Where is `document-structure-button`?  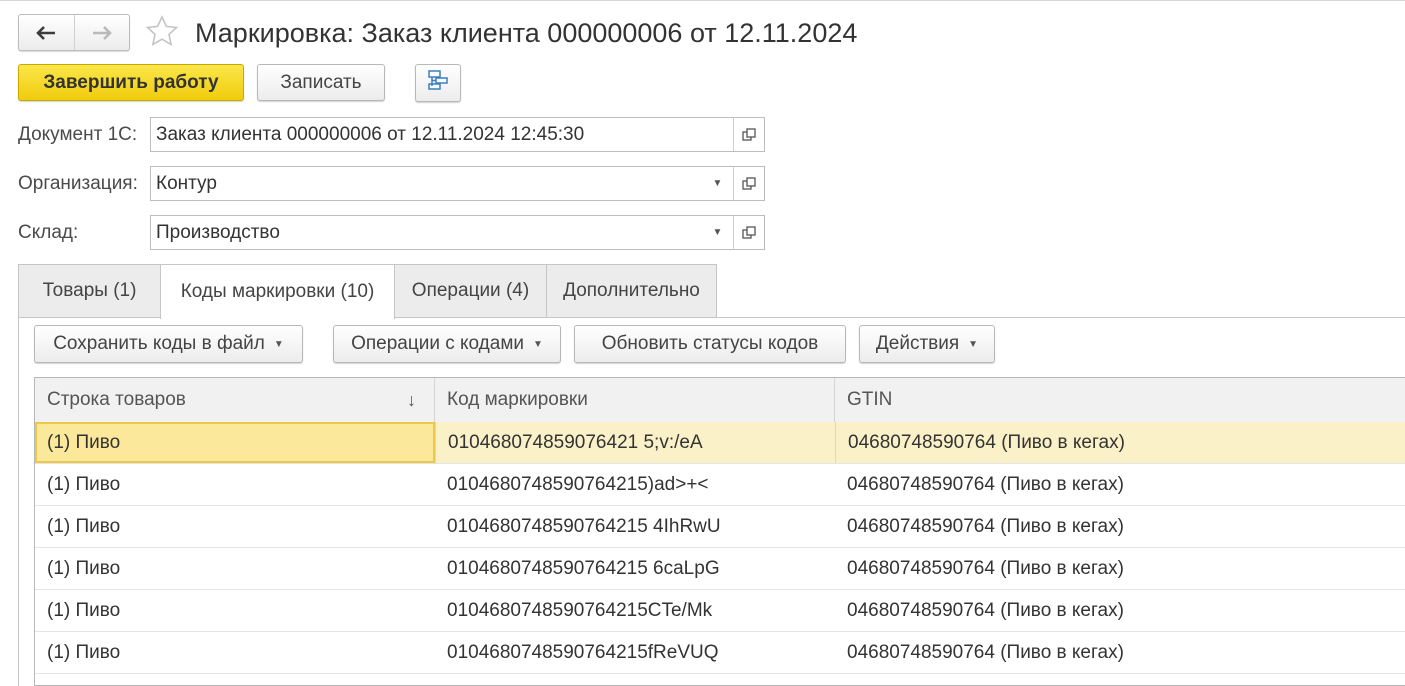 document-structure-button is located at coordinates (438, 83).